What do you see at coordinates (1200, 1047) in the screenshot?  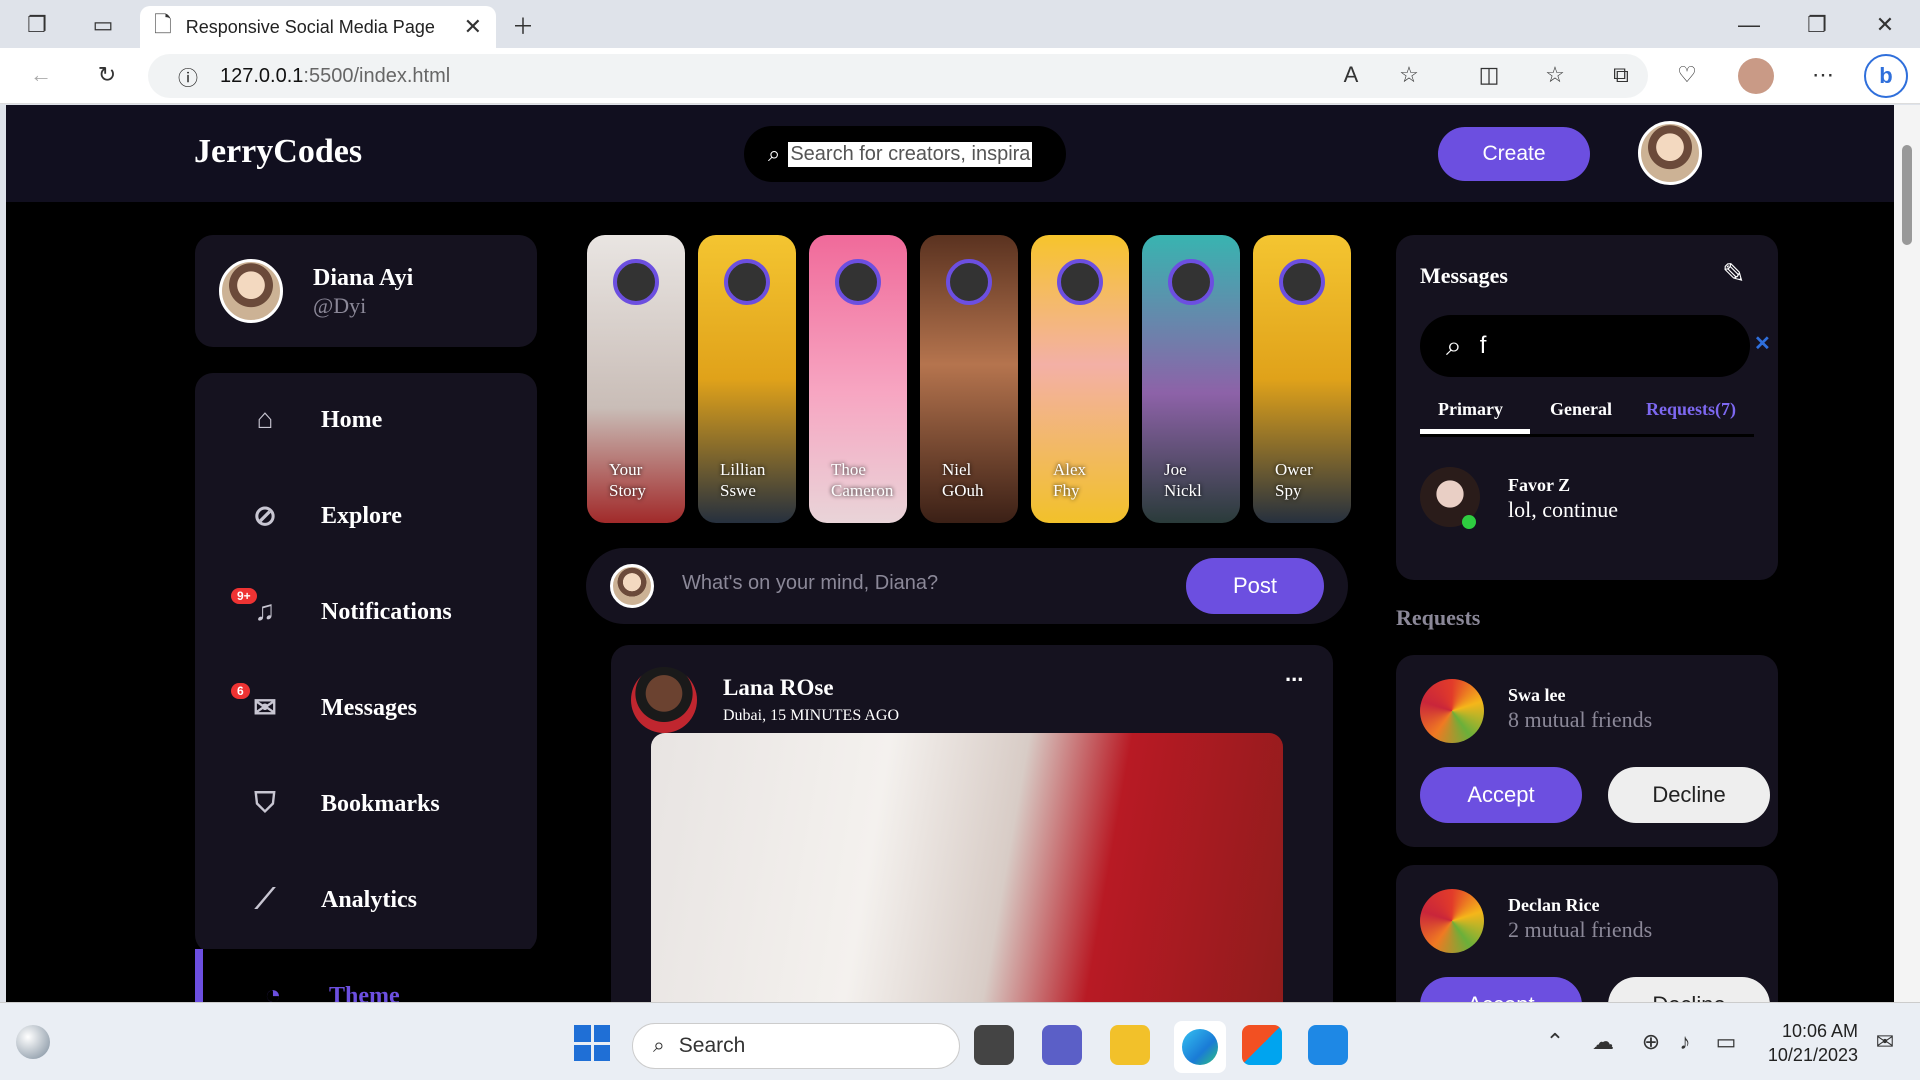 I see `edge-taskbar-button` at bounding box center [1200, 1047].